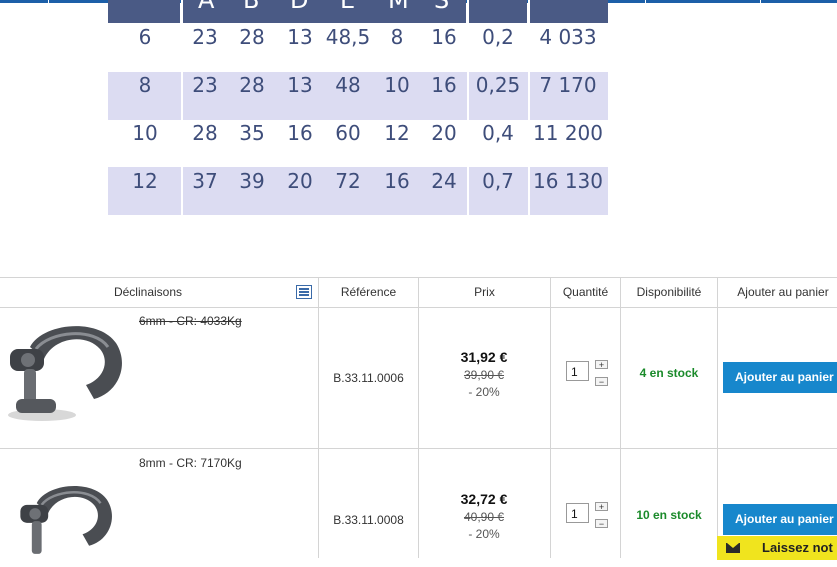 This screenshot has width=837, height=567. I want to click on spec-header-letter: E, so click(348, 7).